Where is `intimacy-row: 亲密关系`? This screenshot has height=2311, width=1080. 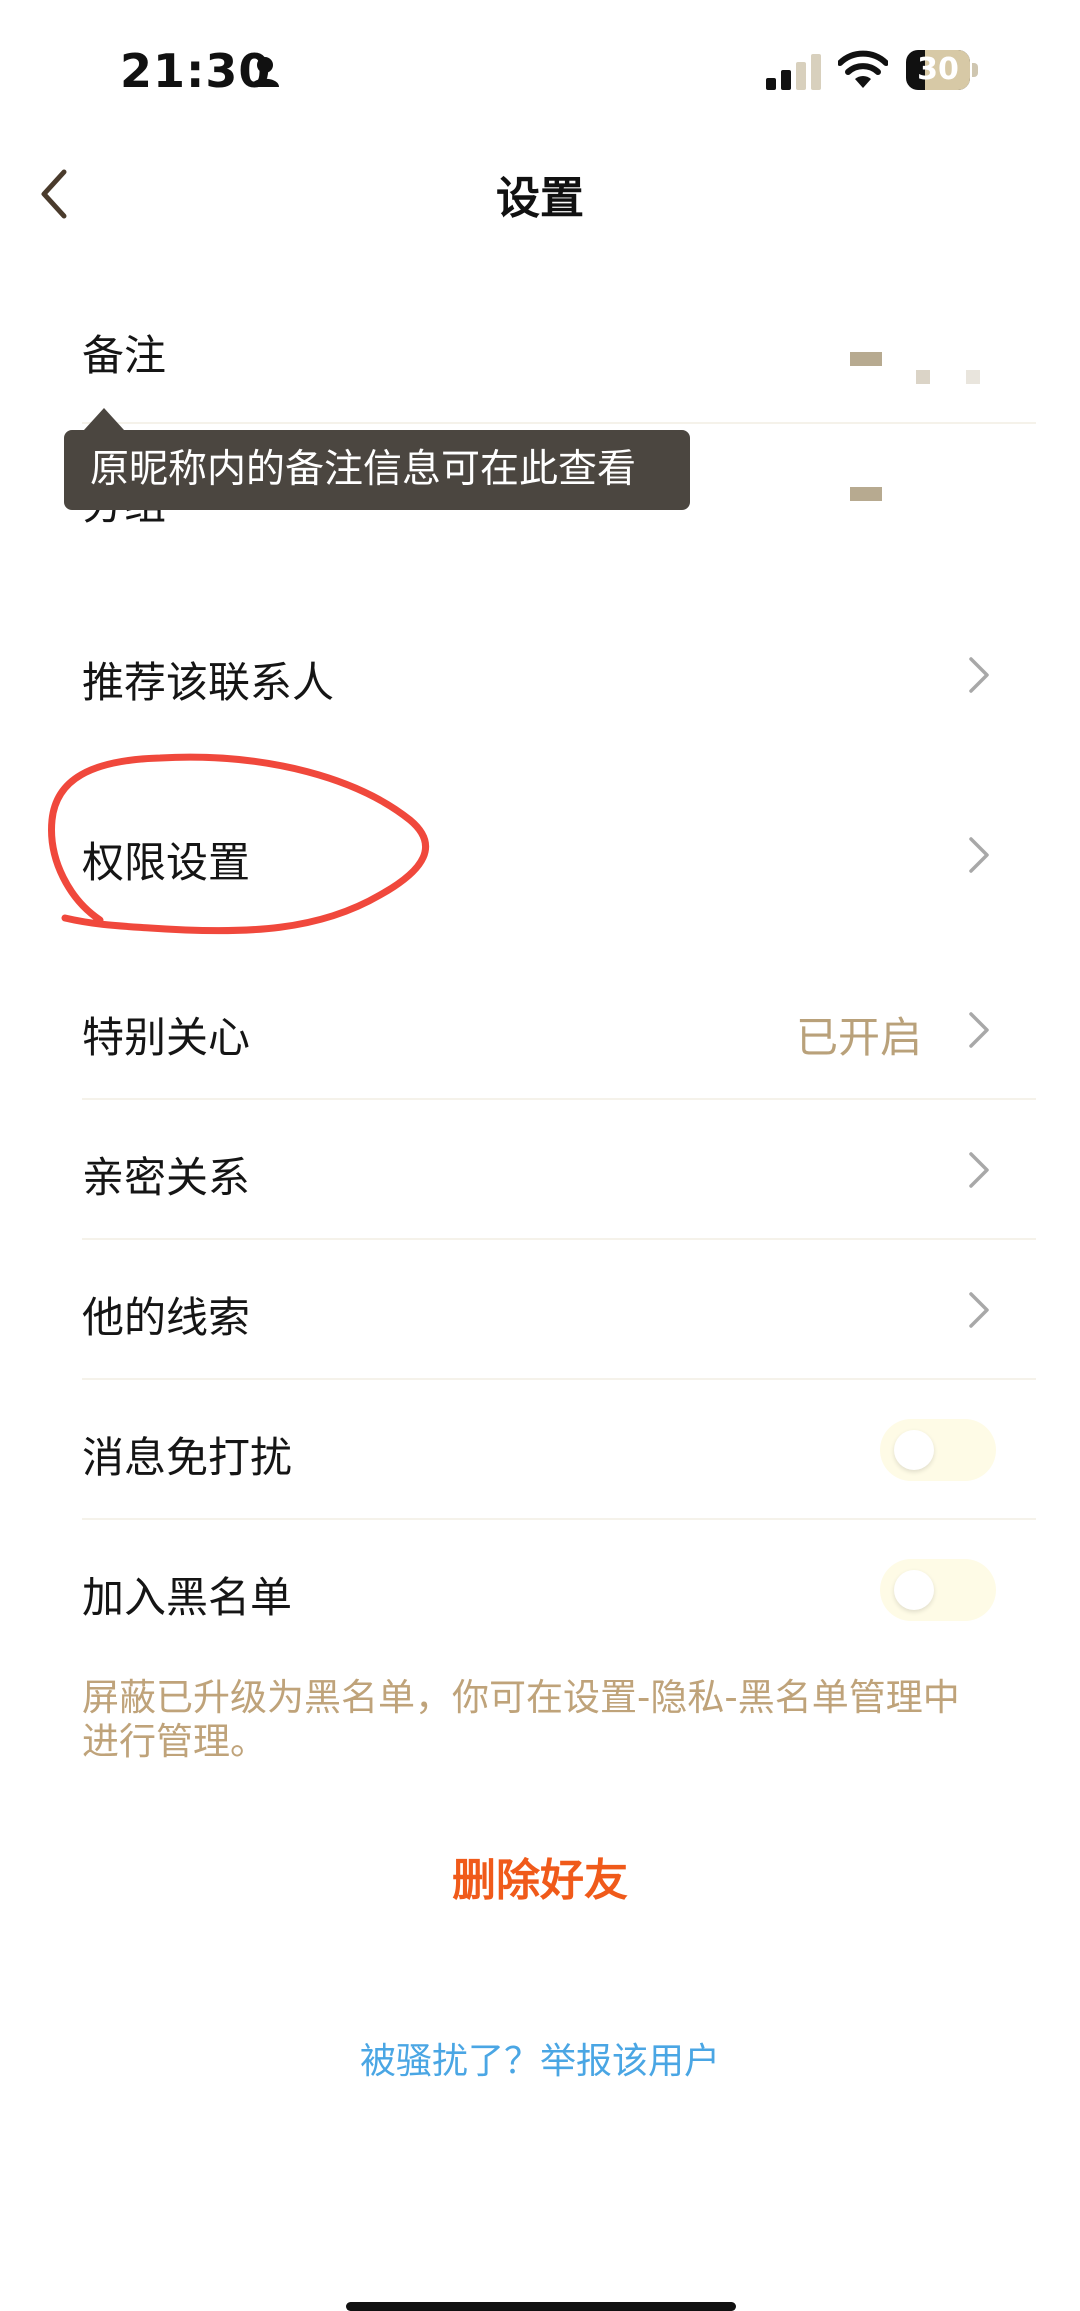
intimacy-row: 亲密关系 is located at coordinates (540, 1175).